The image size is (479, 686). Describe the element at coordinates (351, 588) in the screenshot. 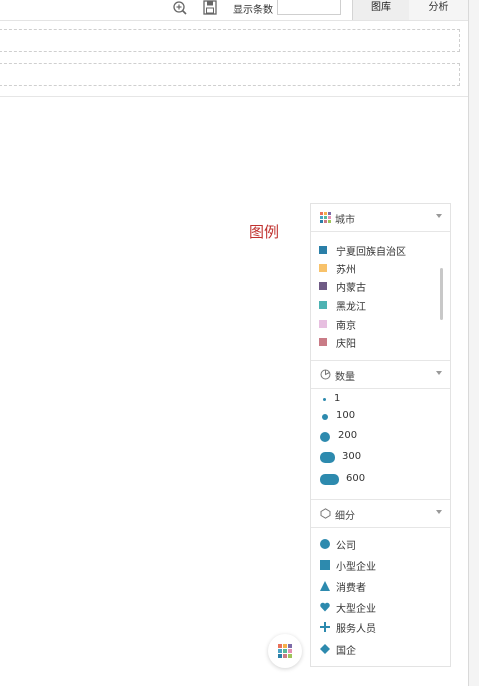

I see `legend-item-label: 消费者` at that location.